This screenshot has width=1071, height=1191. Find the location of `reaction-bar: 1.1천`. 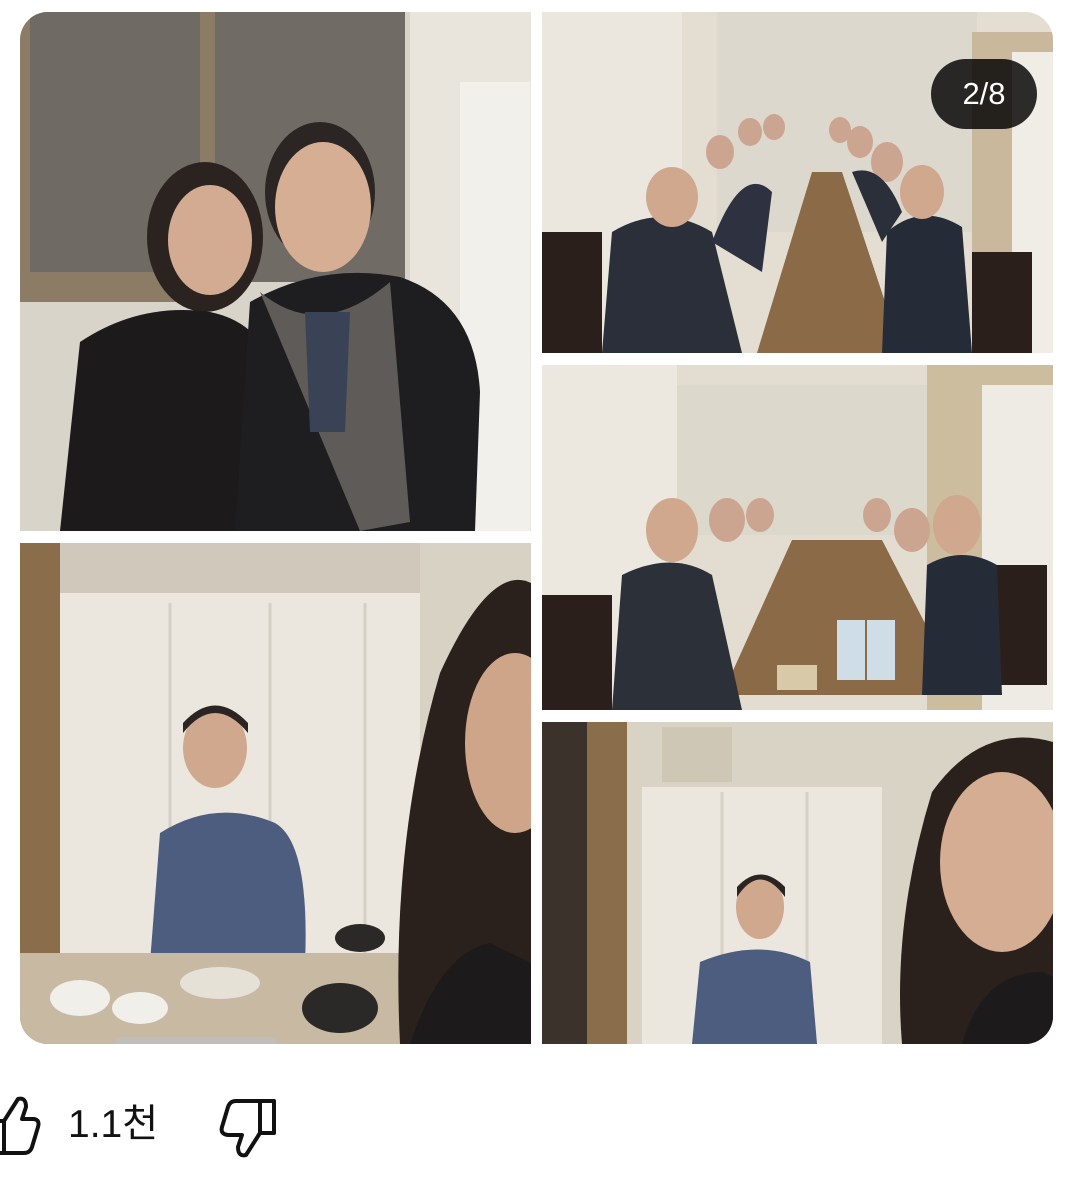

reaction-bar: 1.1천 is located at coordinates (200, 1125).